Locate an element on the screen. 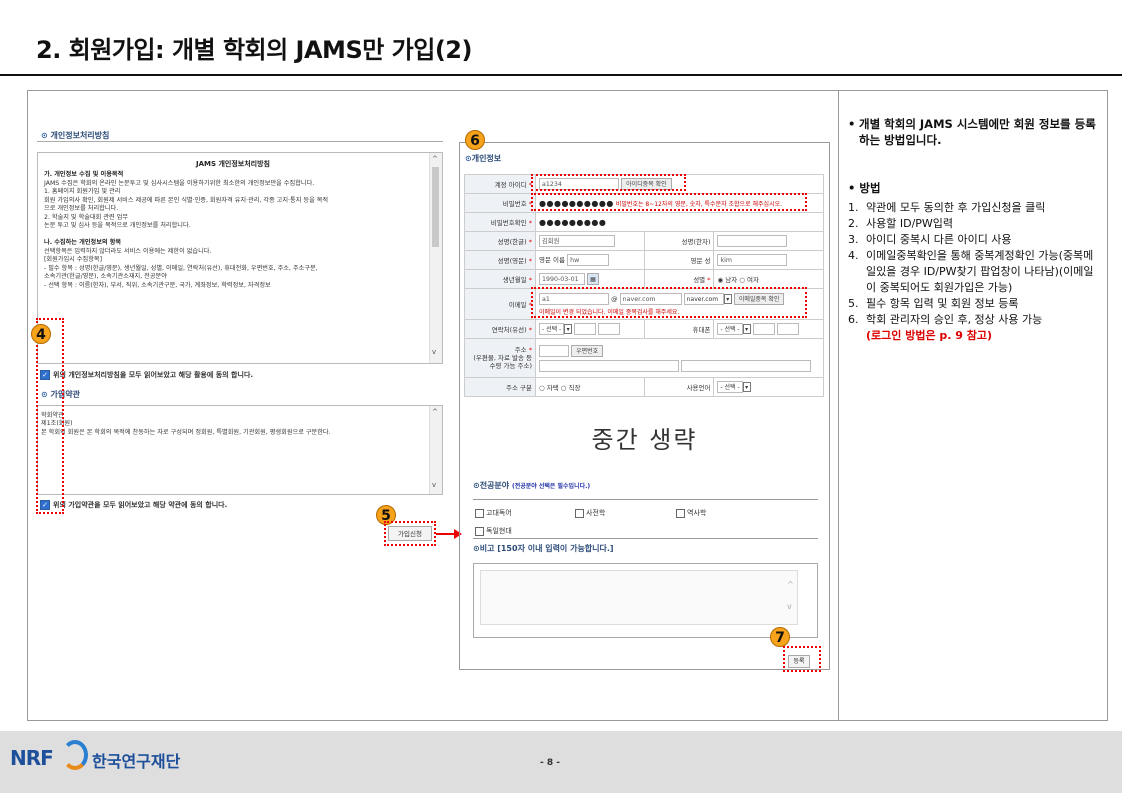 This screenshot has height=793, width=1122. note-section-title-text: 비고 [150자 이내 입력이 가능합니다.] is located at coordinates (546, 548).